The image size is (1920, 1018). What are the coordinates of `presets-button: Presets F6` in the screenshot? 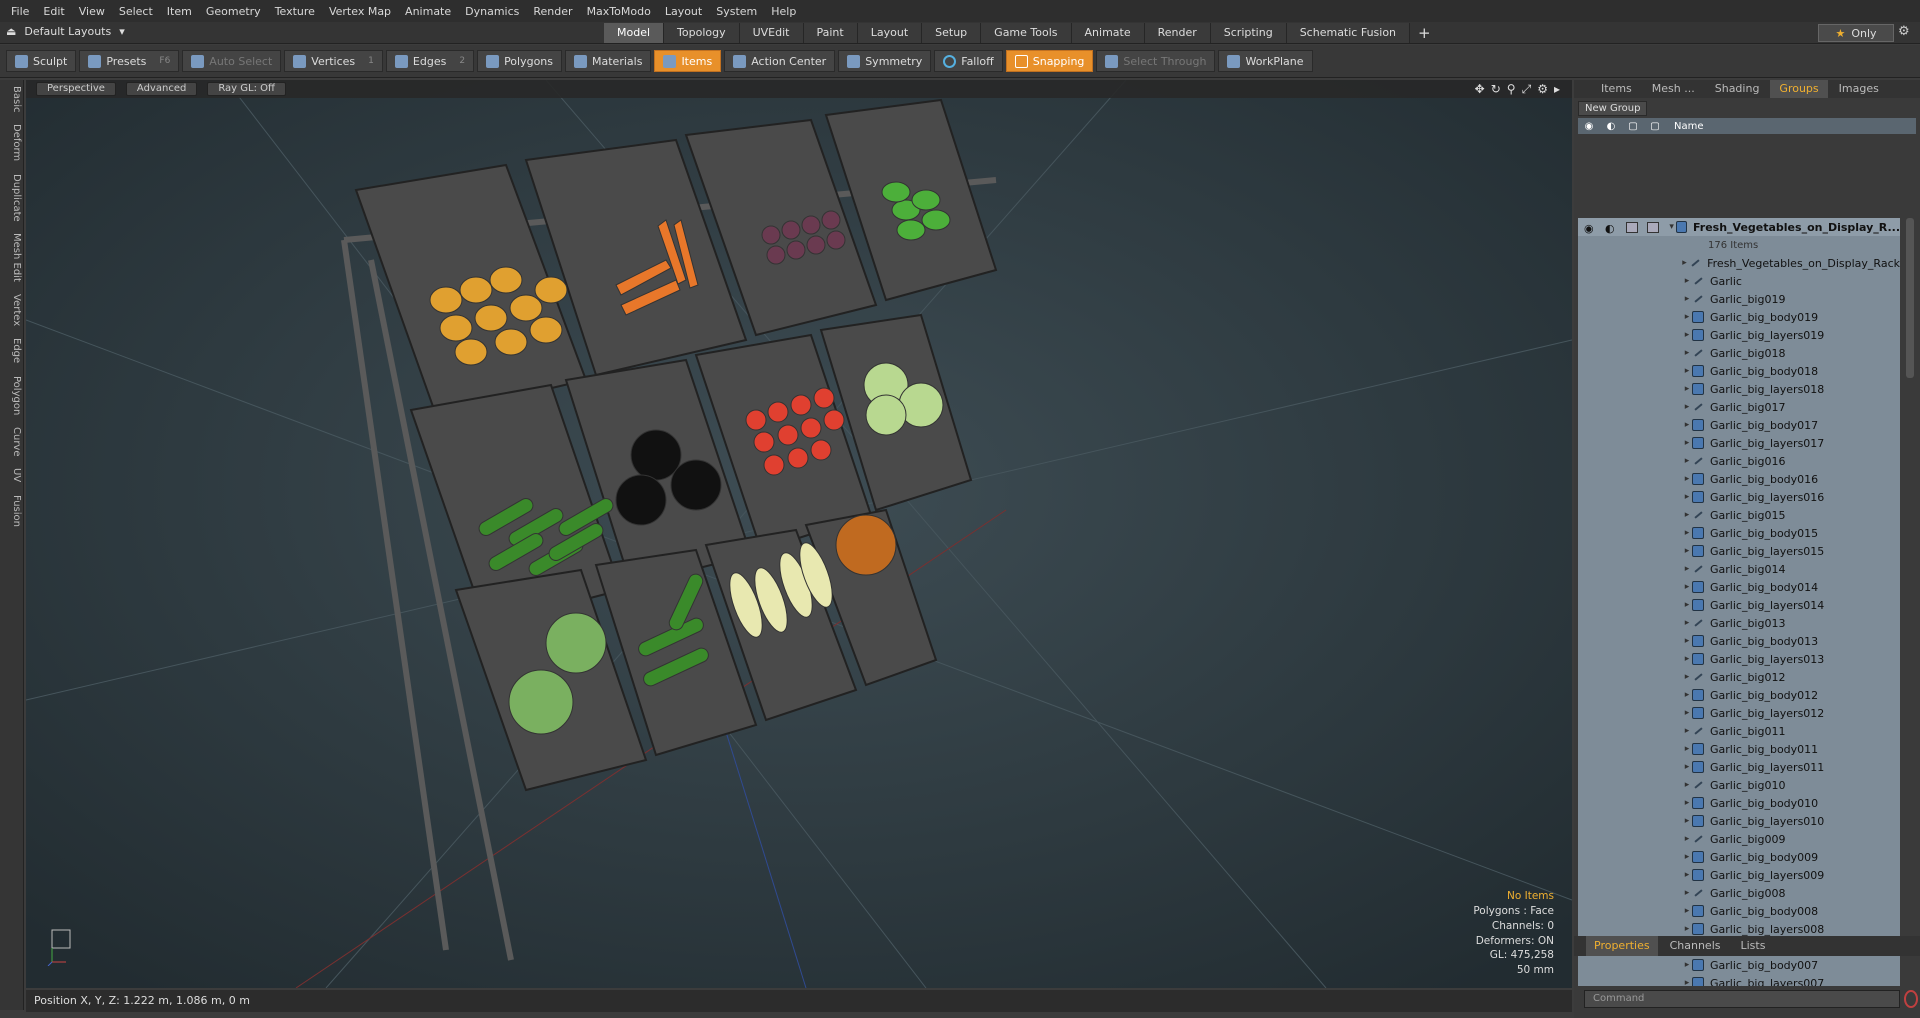 It's located at (129, 61).